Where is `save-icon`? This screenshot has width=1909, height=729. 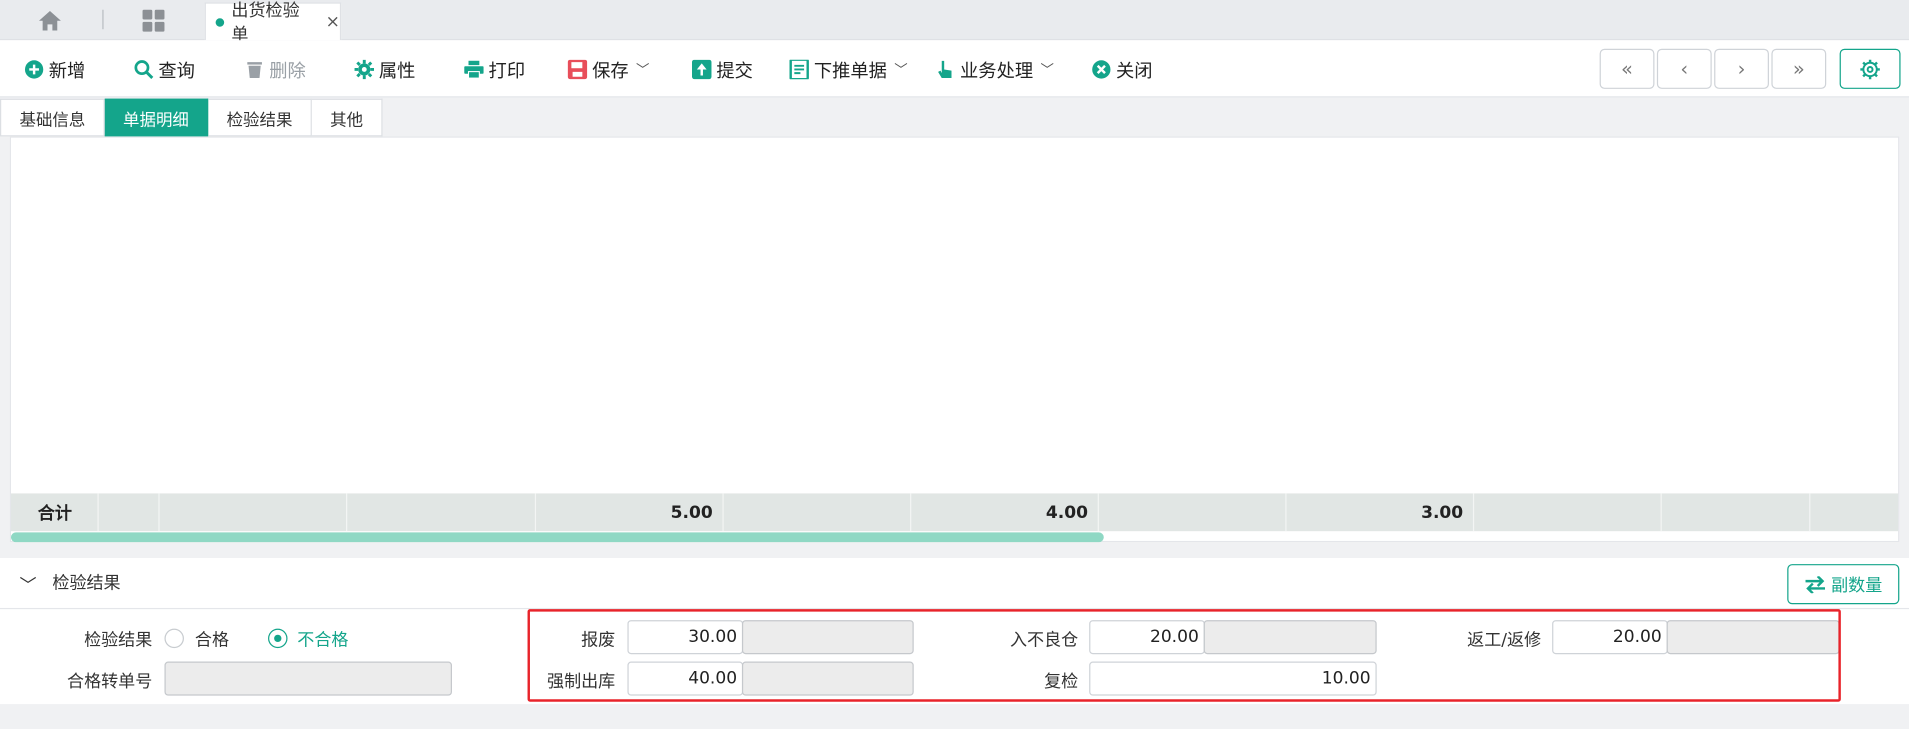 save-icon is located at coordinates (577, 69).